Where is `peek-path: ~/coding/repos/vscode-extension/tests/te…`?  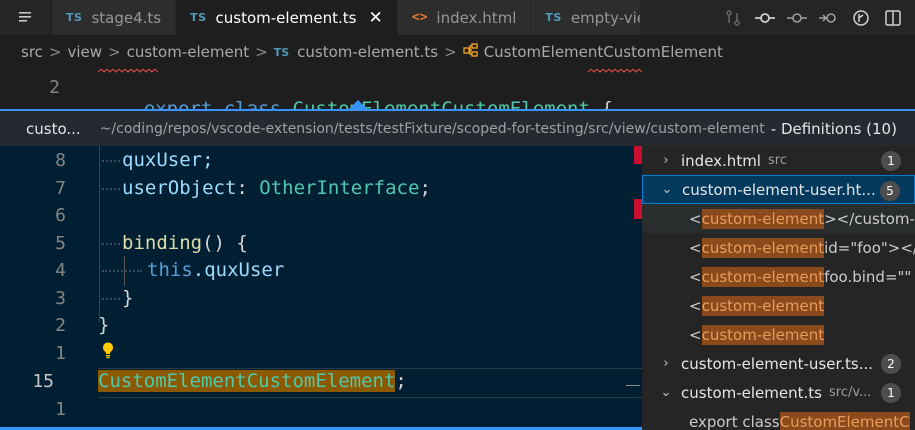
peek-path: ~/coding/repos/vscode-extension/tests/te… is located at coordinates (432, 128).